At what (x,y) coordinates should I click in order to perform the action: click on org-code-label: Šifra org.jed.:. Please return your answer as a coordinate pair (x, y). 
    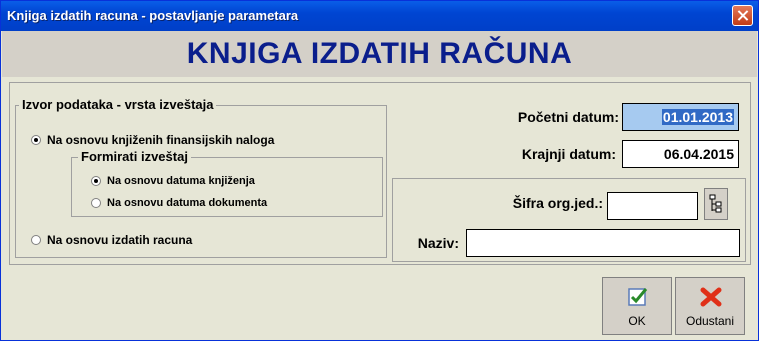
    Looking at the image, I should click on (557, 203).